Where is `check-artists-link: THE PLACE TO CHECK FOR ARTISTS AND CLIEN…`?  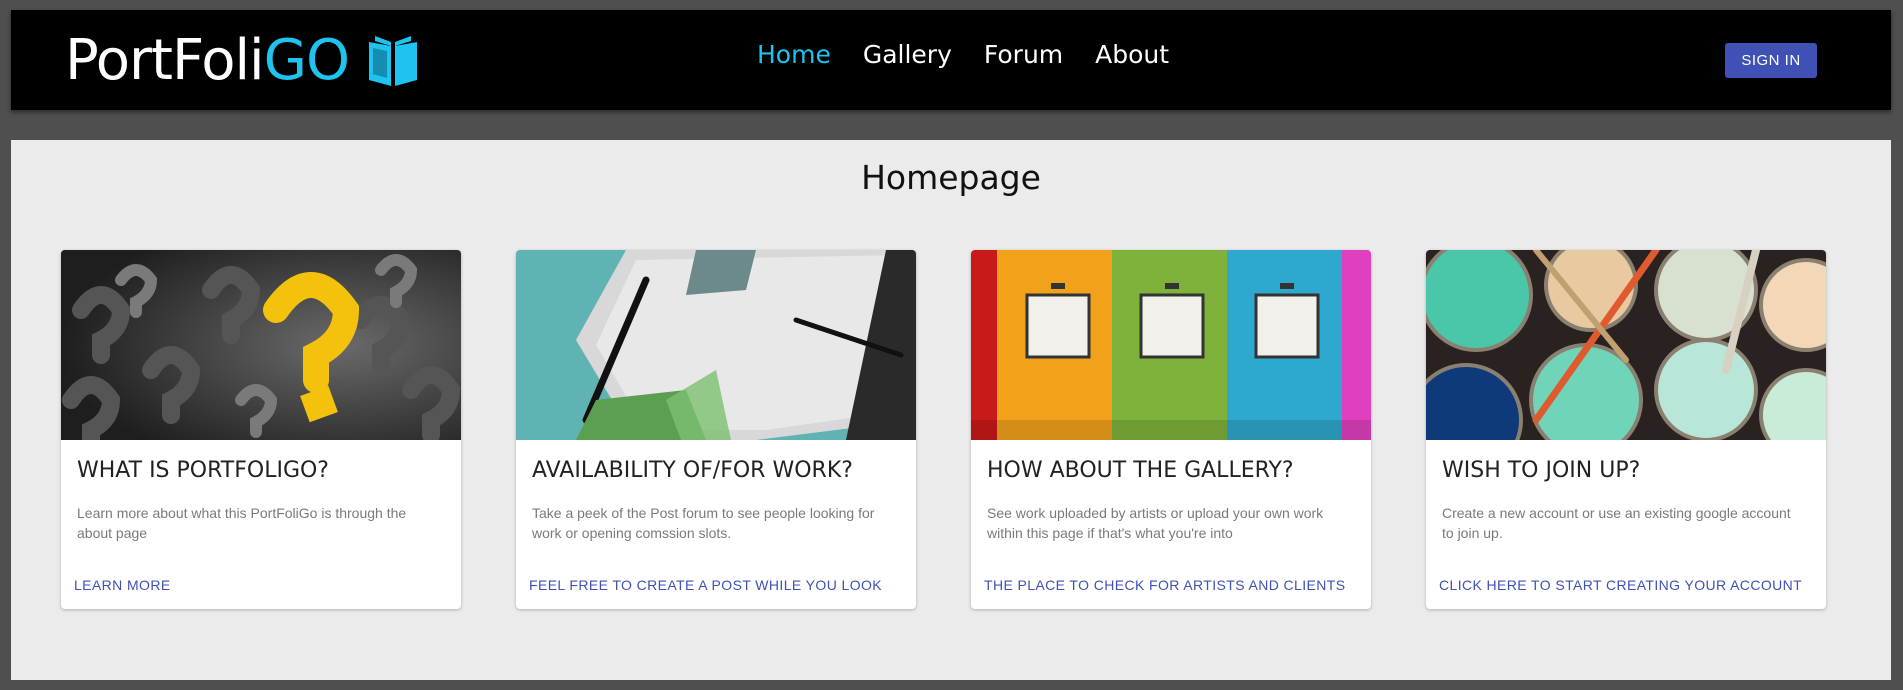
check-artists-link: THE PLACE TO CHECK FOR ARTISTS AND CLIEN… is located at coordinates (1164, 585).